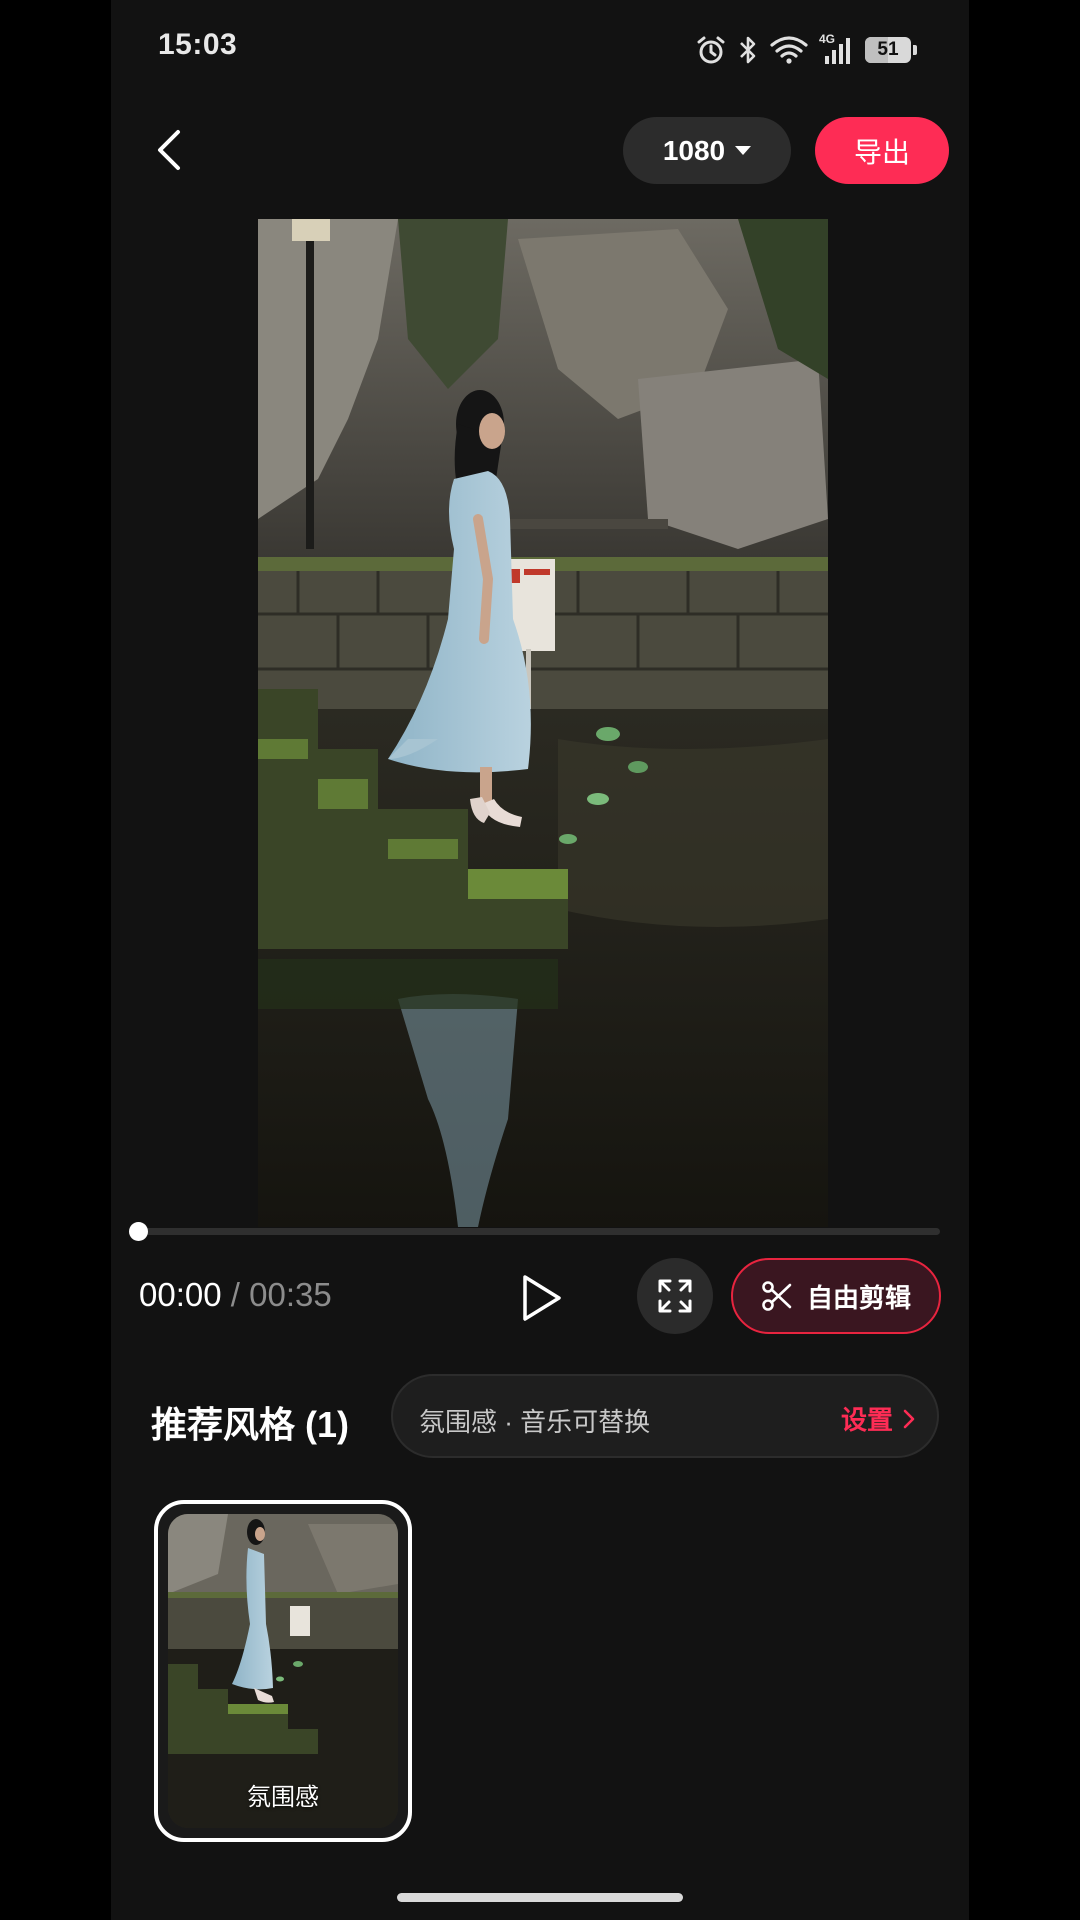 The height and width of the screenshot is (1920, 1080). I want to click on fullscreen-icon, so click(675, 1296).